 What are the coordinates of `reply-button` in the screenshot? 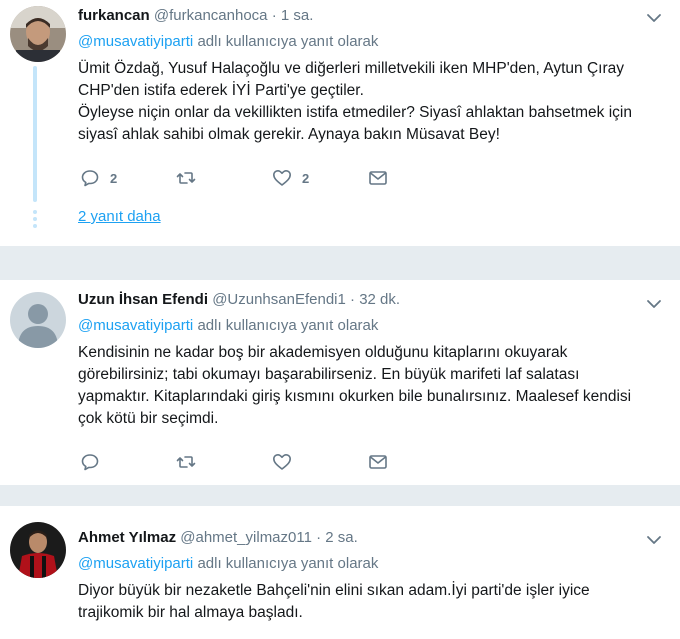 It's located at (128, 462).